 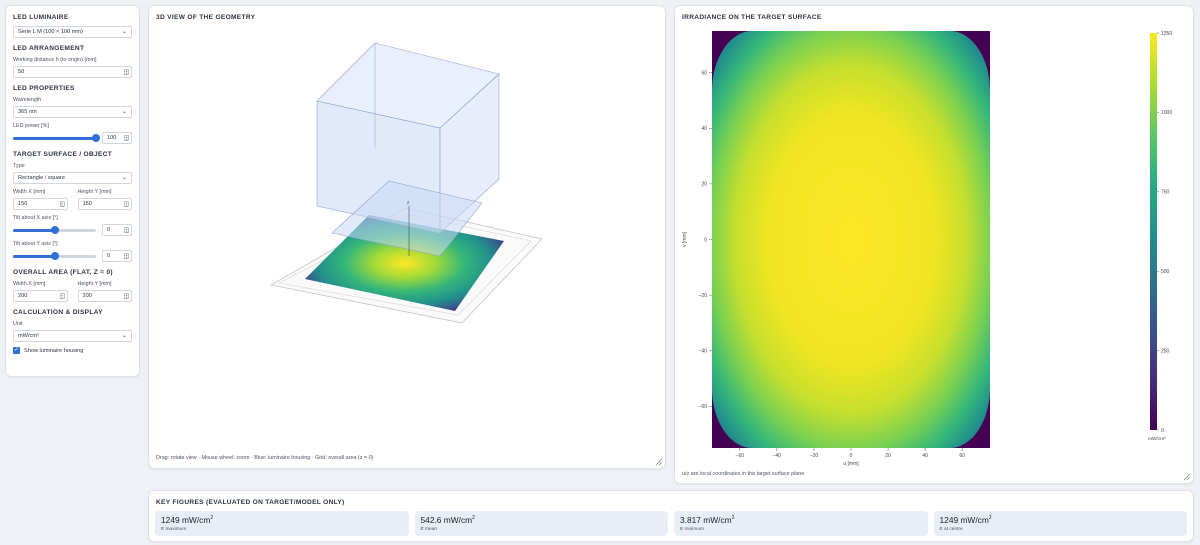 What do you see at coordinates (50, 32) in the screenshot?
I see `luminaire-select-value: Serie L M (100 × 100 mm)` at bounding box center [50, 32].